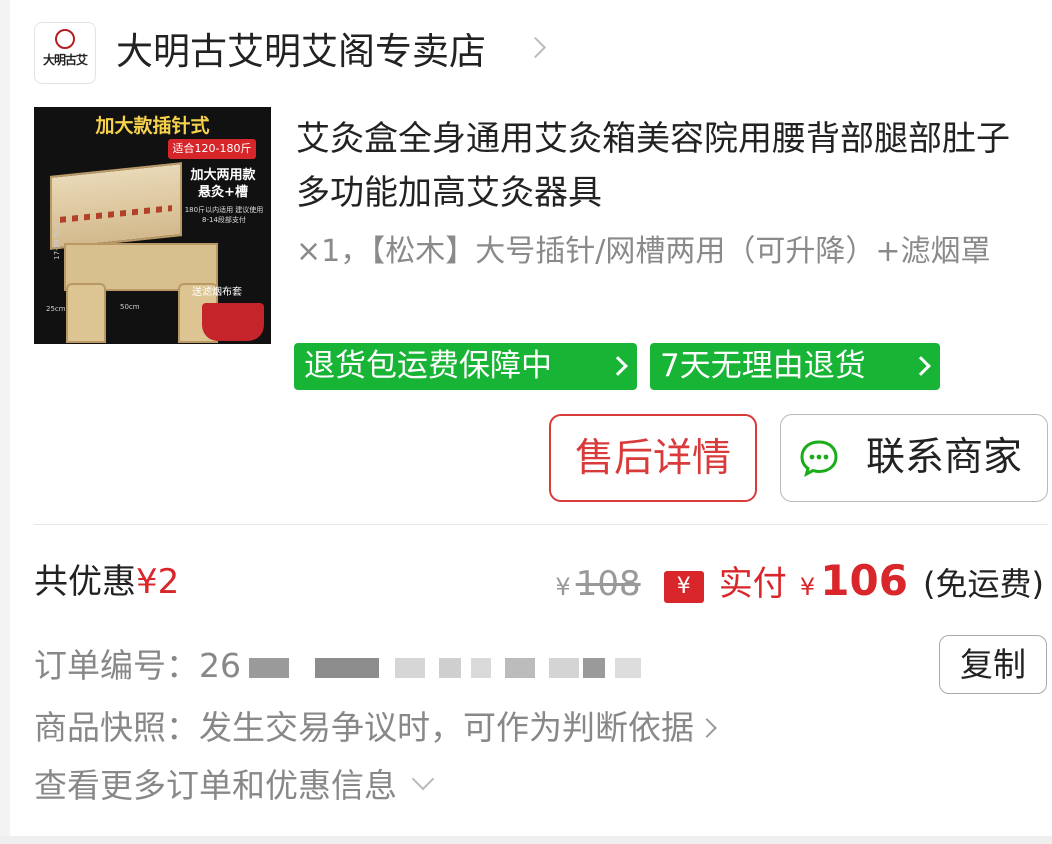 The width and height of the screenshot is (1052, 844). What do you see at coordinates (683, 587) in the screenshot?
I see `payment-yen-icon: ¥` at bounding box center [683, 587].